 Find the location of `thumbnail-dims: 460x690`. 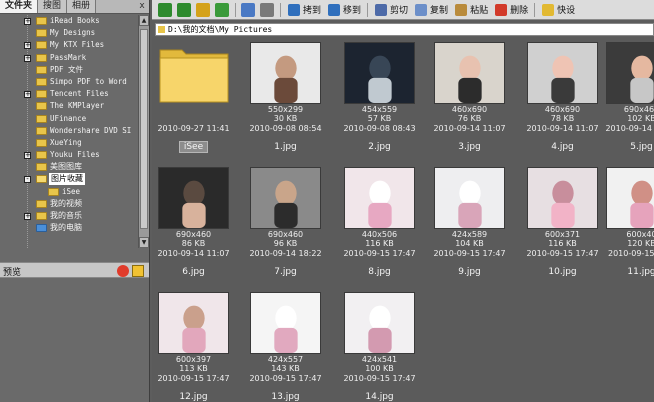

thumbnail-dims: 460x690 is located at coordinates (469, 109).